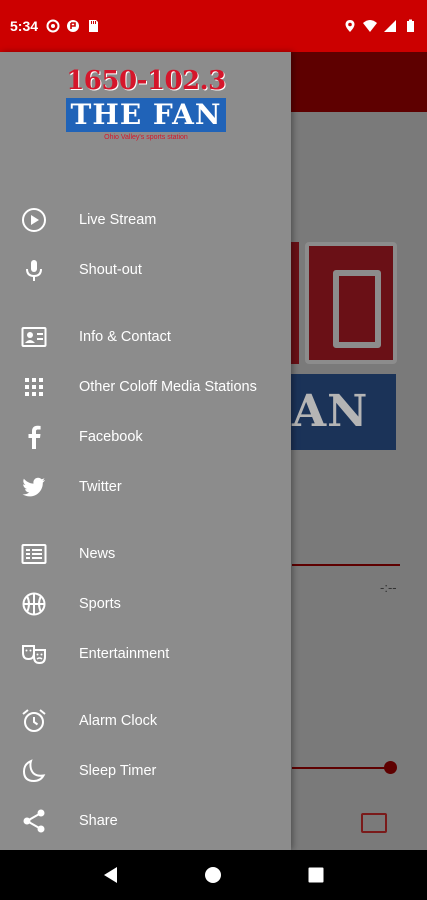  I want to click on home-icon, so click(213, 875).